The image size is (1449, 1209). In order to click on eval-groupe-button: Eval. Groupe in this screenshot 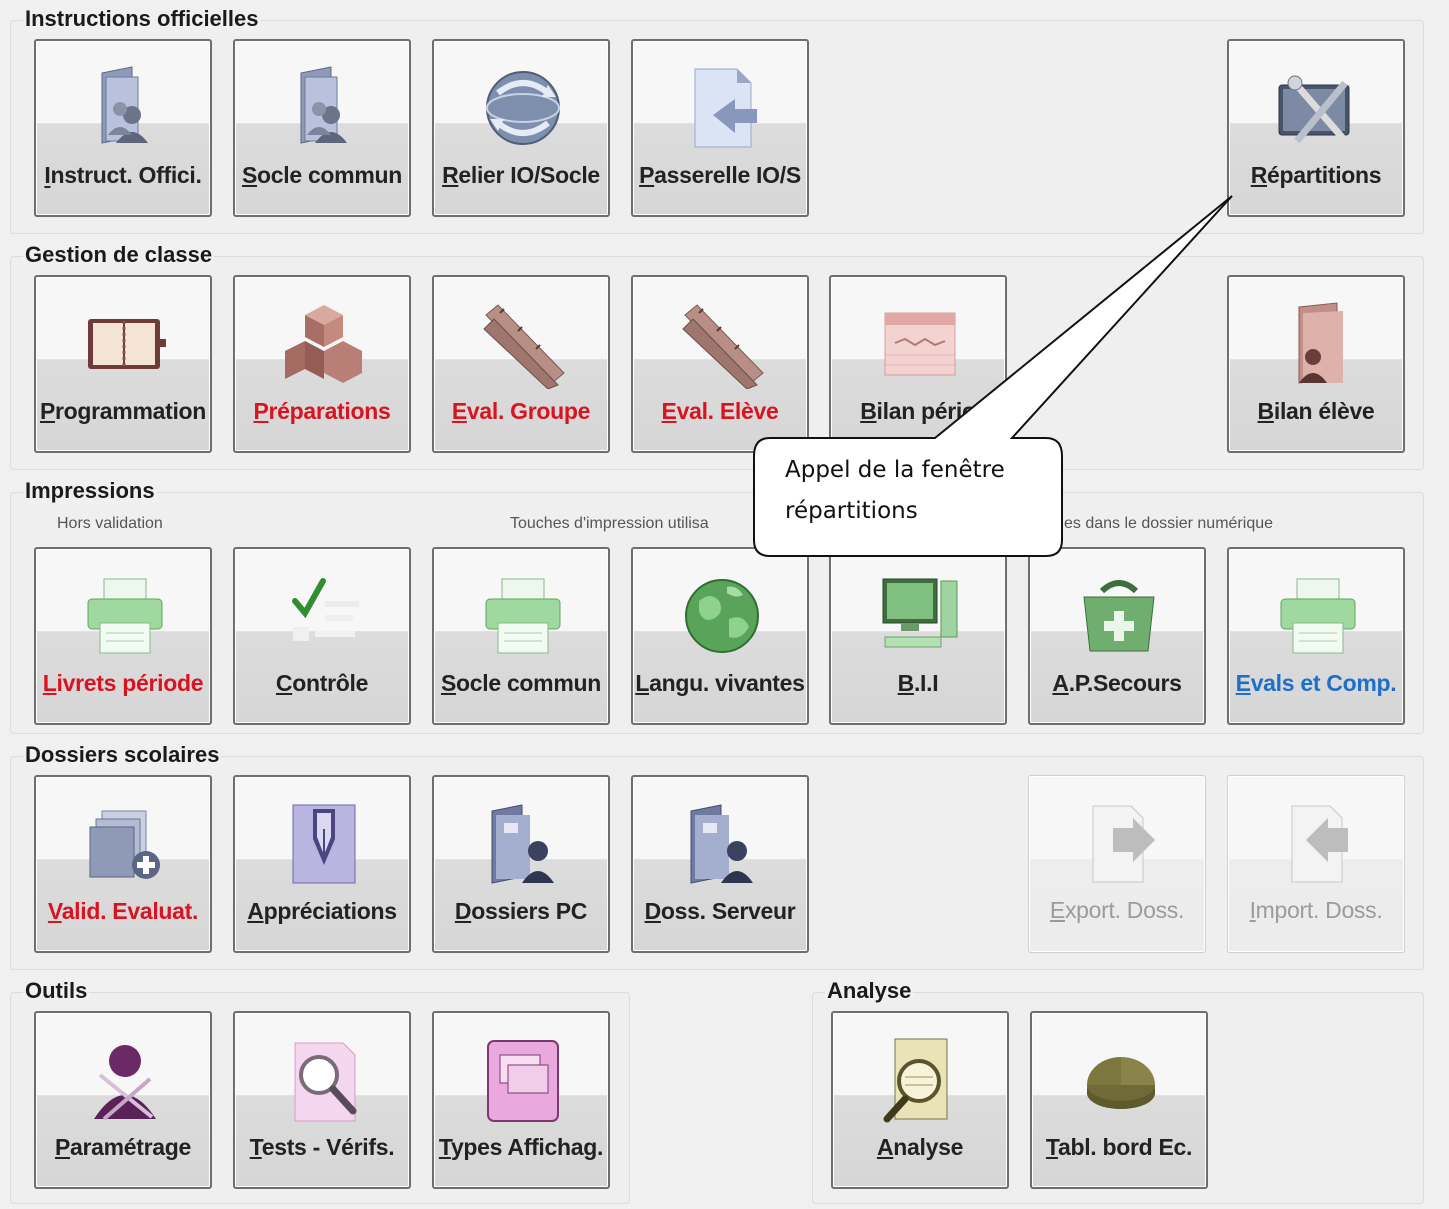, I will do `click(521, 364)`.